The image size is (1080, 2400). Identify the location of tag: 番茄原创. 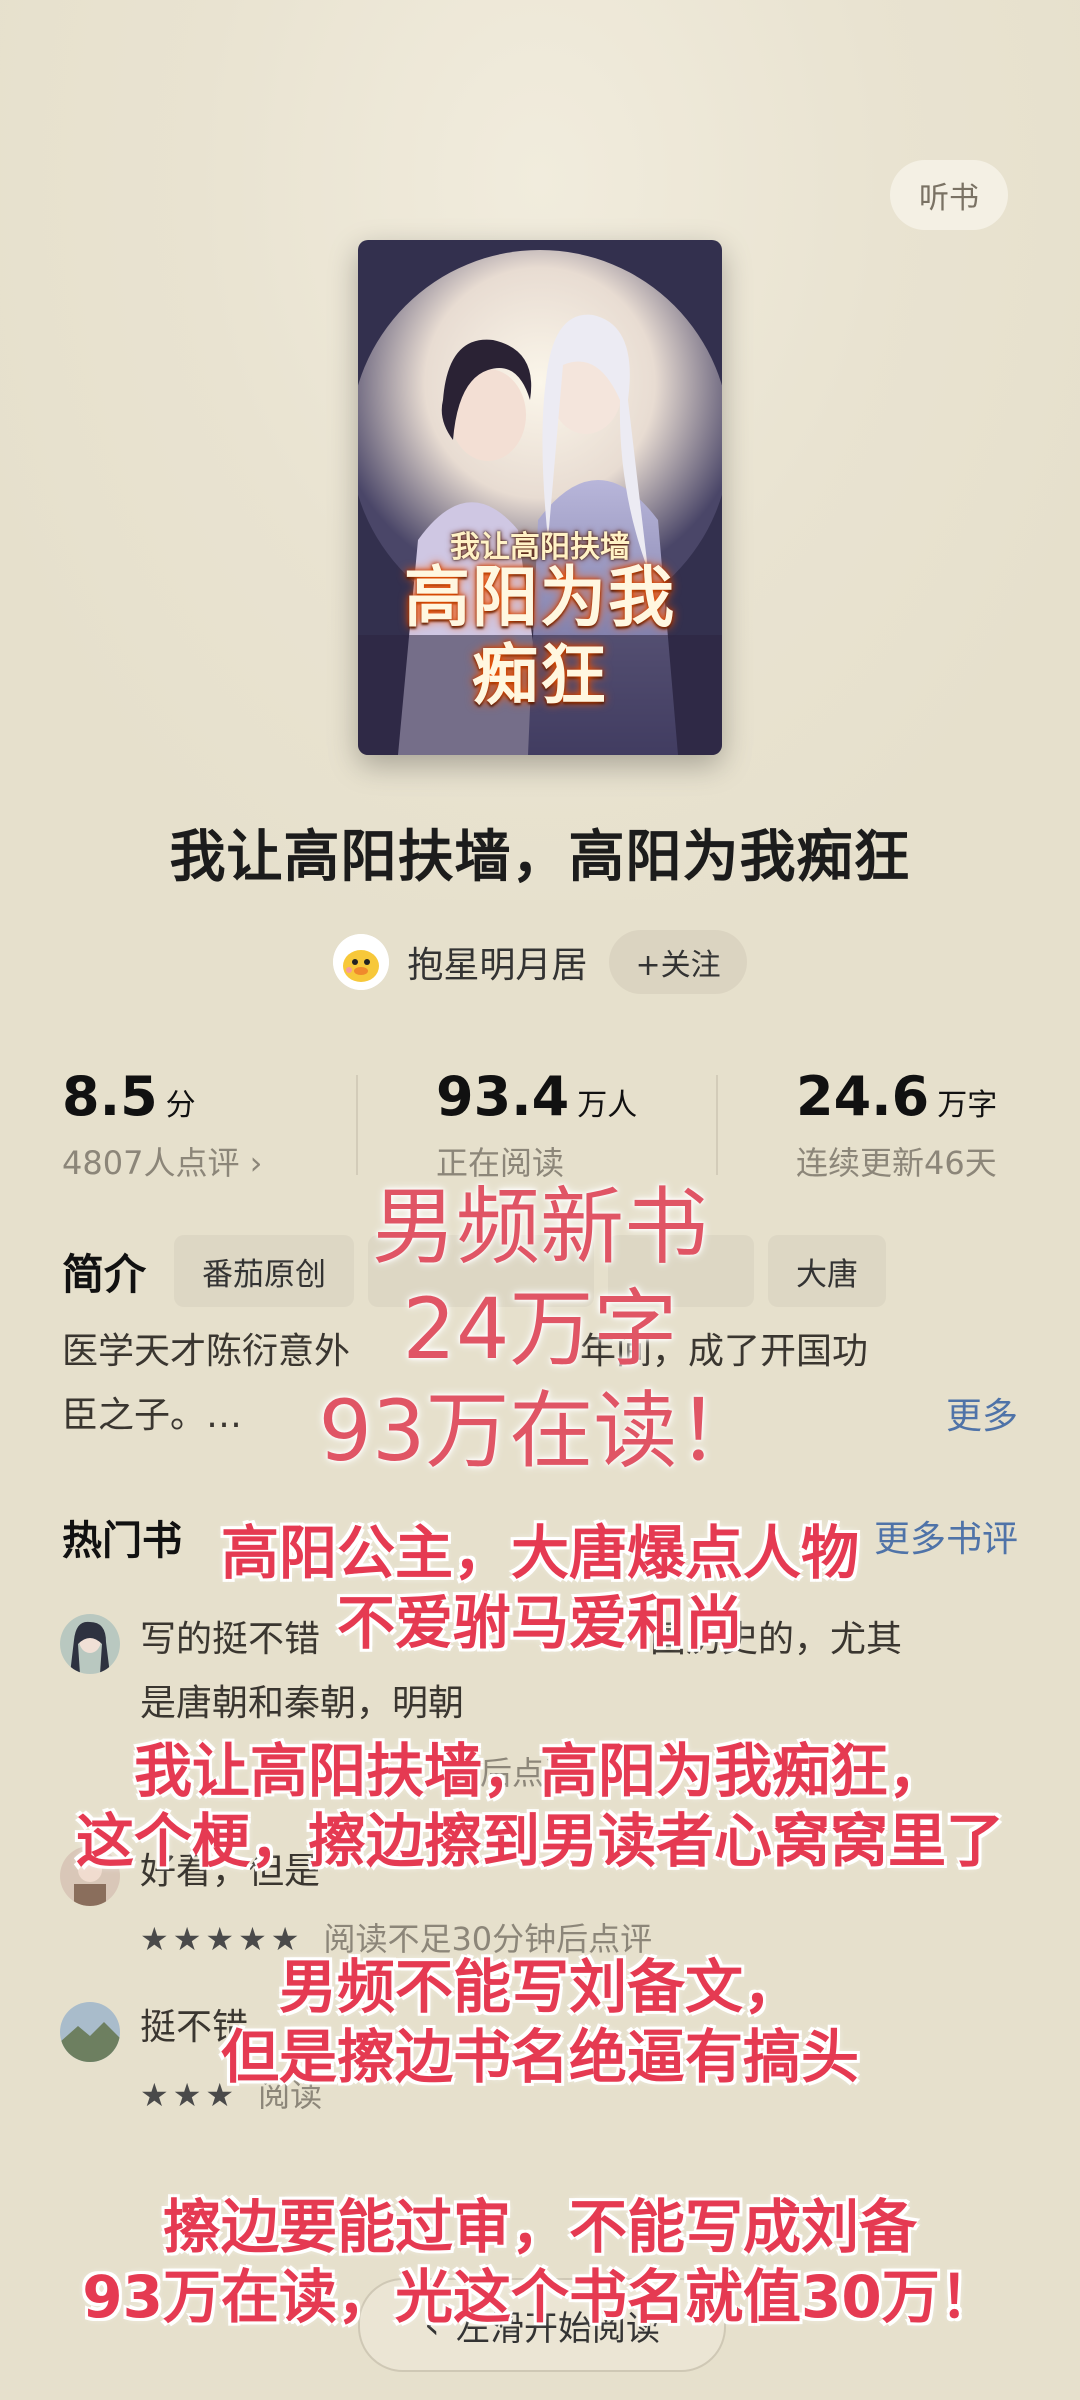
(264, 1271).